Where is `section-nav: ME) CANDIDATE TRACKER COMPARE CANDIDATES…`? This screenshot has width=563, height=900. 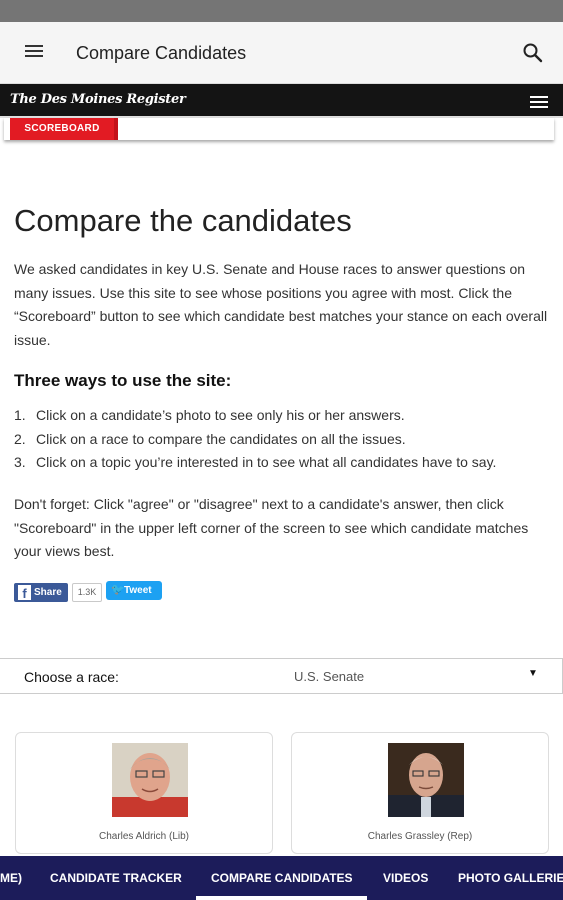 section-nav: ME) CANDIDATE TRACKER COMPARE CANDIDATES… is located at coordinates (281, 878).